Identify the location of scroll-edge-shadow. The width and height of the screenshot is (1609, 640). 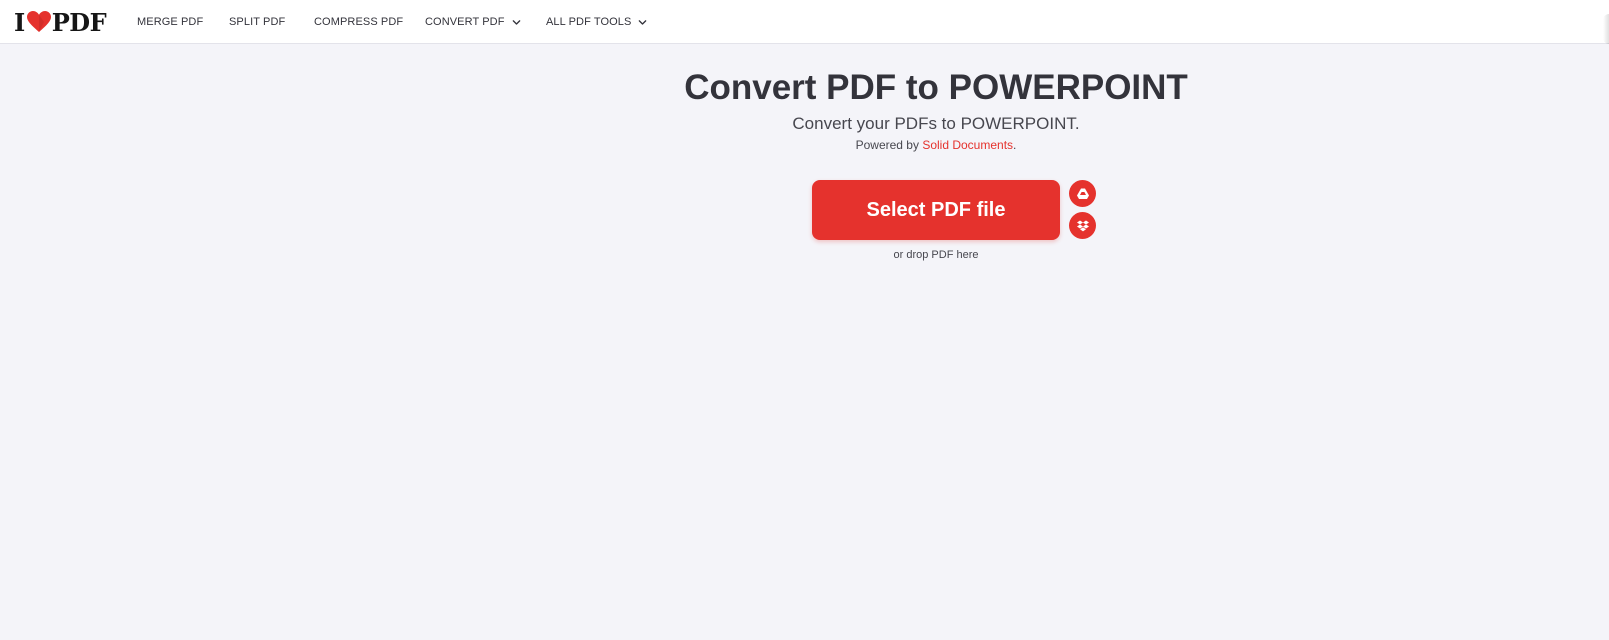
(1606, 29).